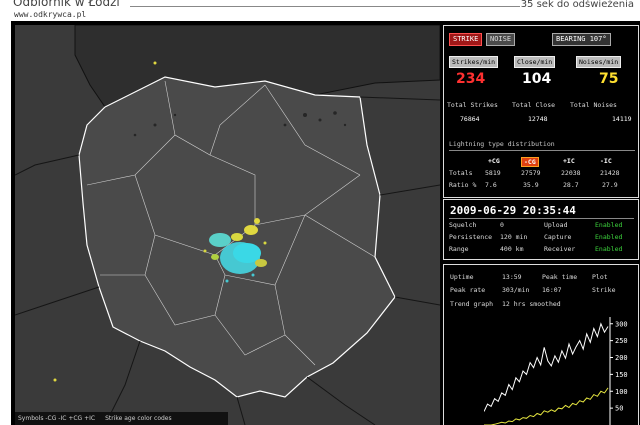  What do you see at coordinates (325, 6) in the screenshot?
I see `header-divider` at bounding box center [325, 6].